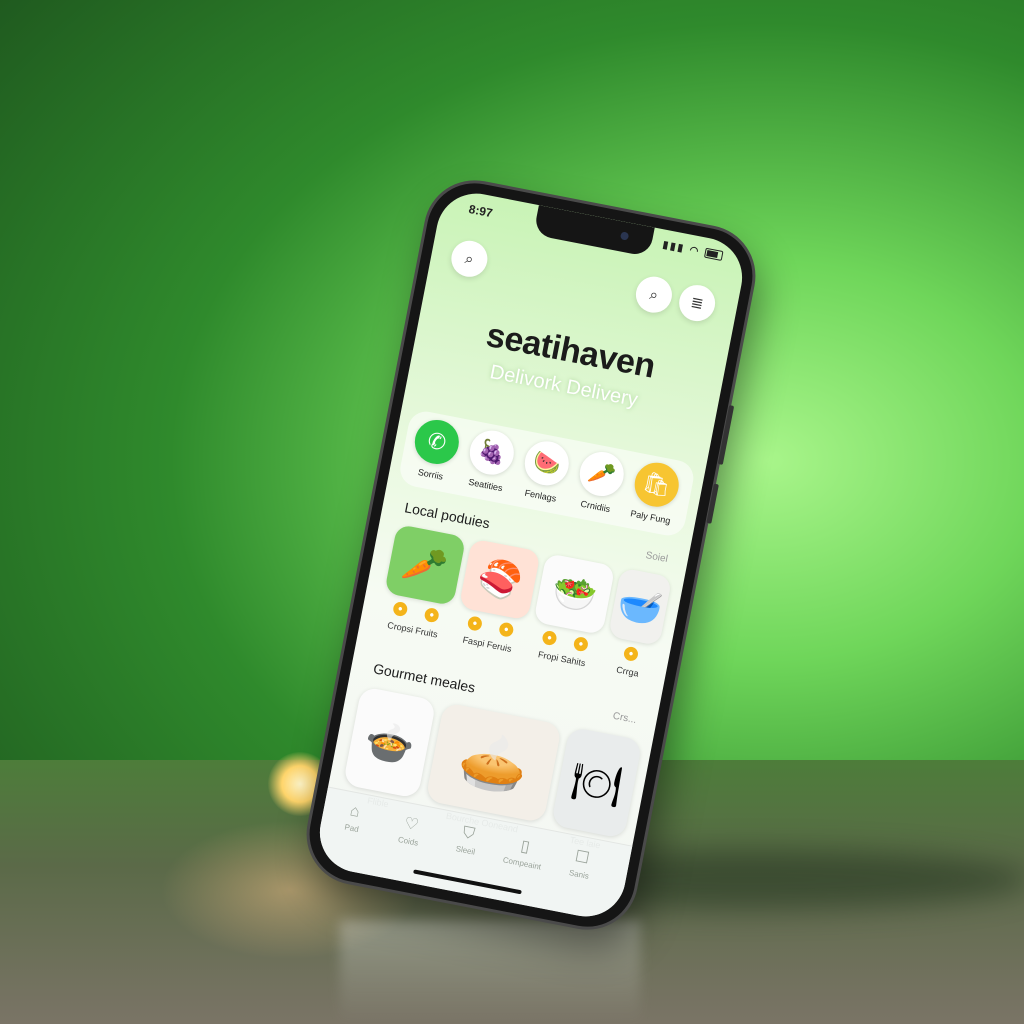 Image resolution: width=1024 pixels, height=1024 pixels. Describe the element at coordinates (499, 579) in the screenshot. I see `fish-icon: 🍣` at that location.